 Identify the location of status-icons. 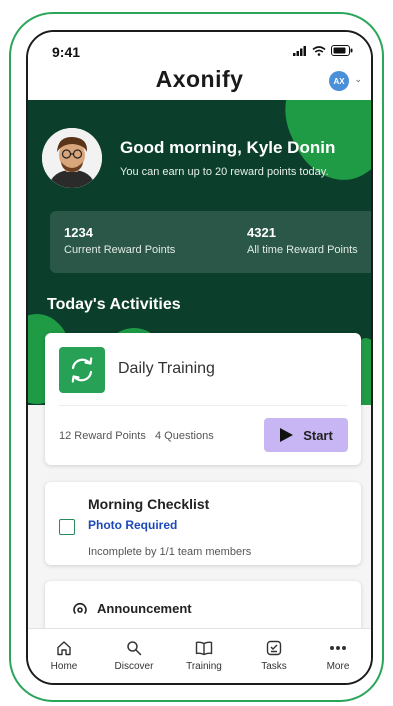
(323, 50).